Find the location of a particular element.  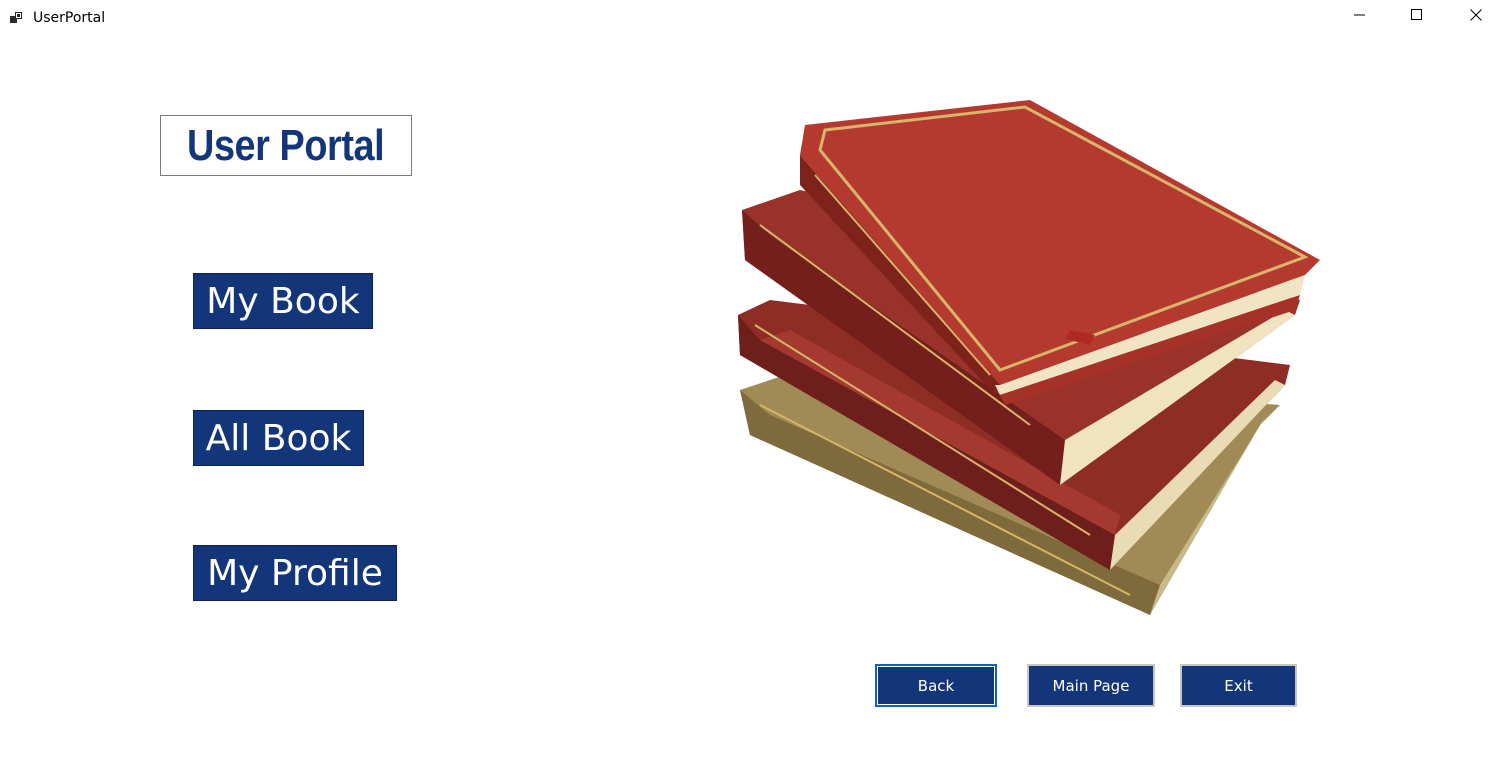

main-page-button: Main Page is located at coordinates (1091, 685).